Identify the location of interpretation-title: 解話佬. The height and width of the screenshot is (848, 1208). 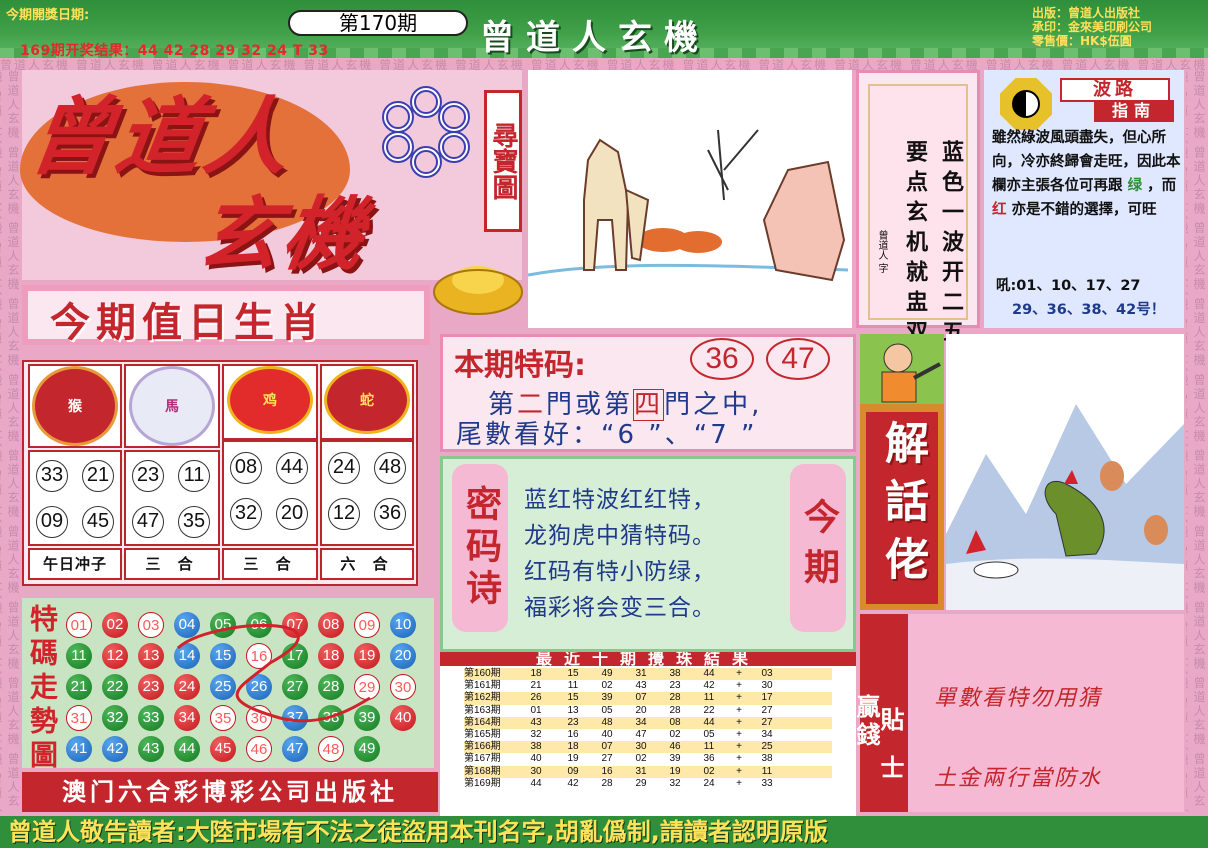
(902, 507).